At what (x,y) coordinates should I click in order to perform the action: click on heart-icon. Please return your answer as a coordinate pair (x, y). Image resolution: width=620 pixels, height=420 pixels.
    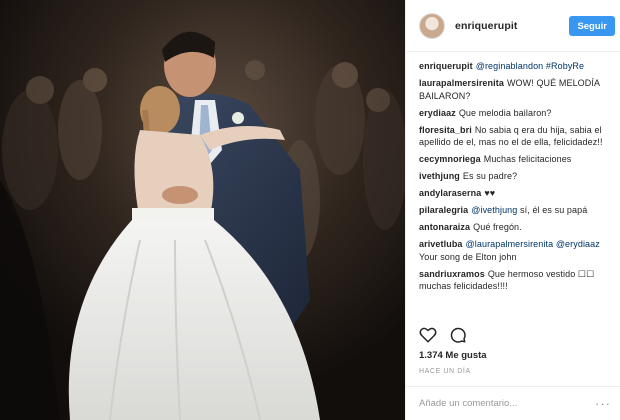
    Looking at the image, I should click on (428, 335).